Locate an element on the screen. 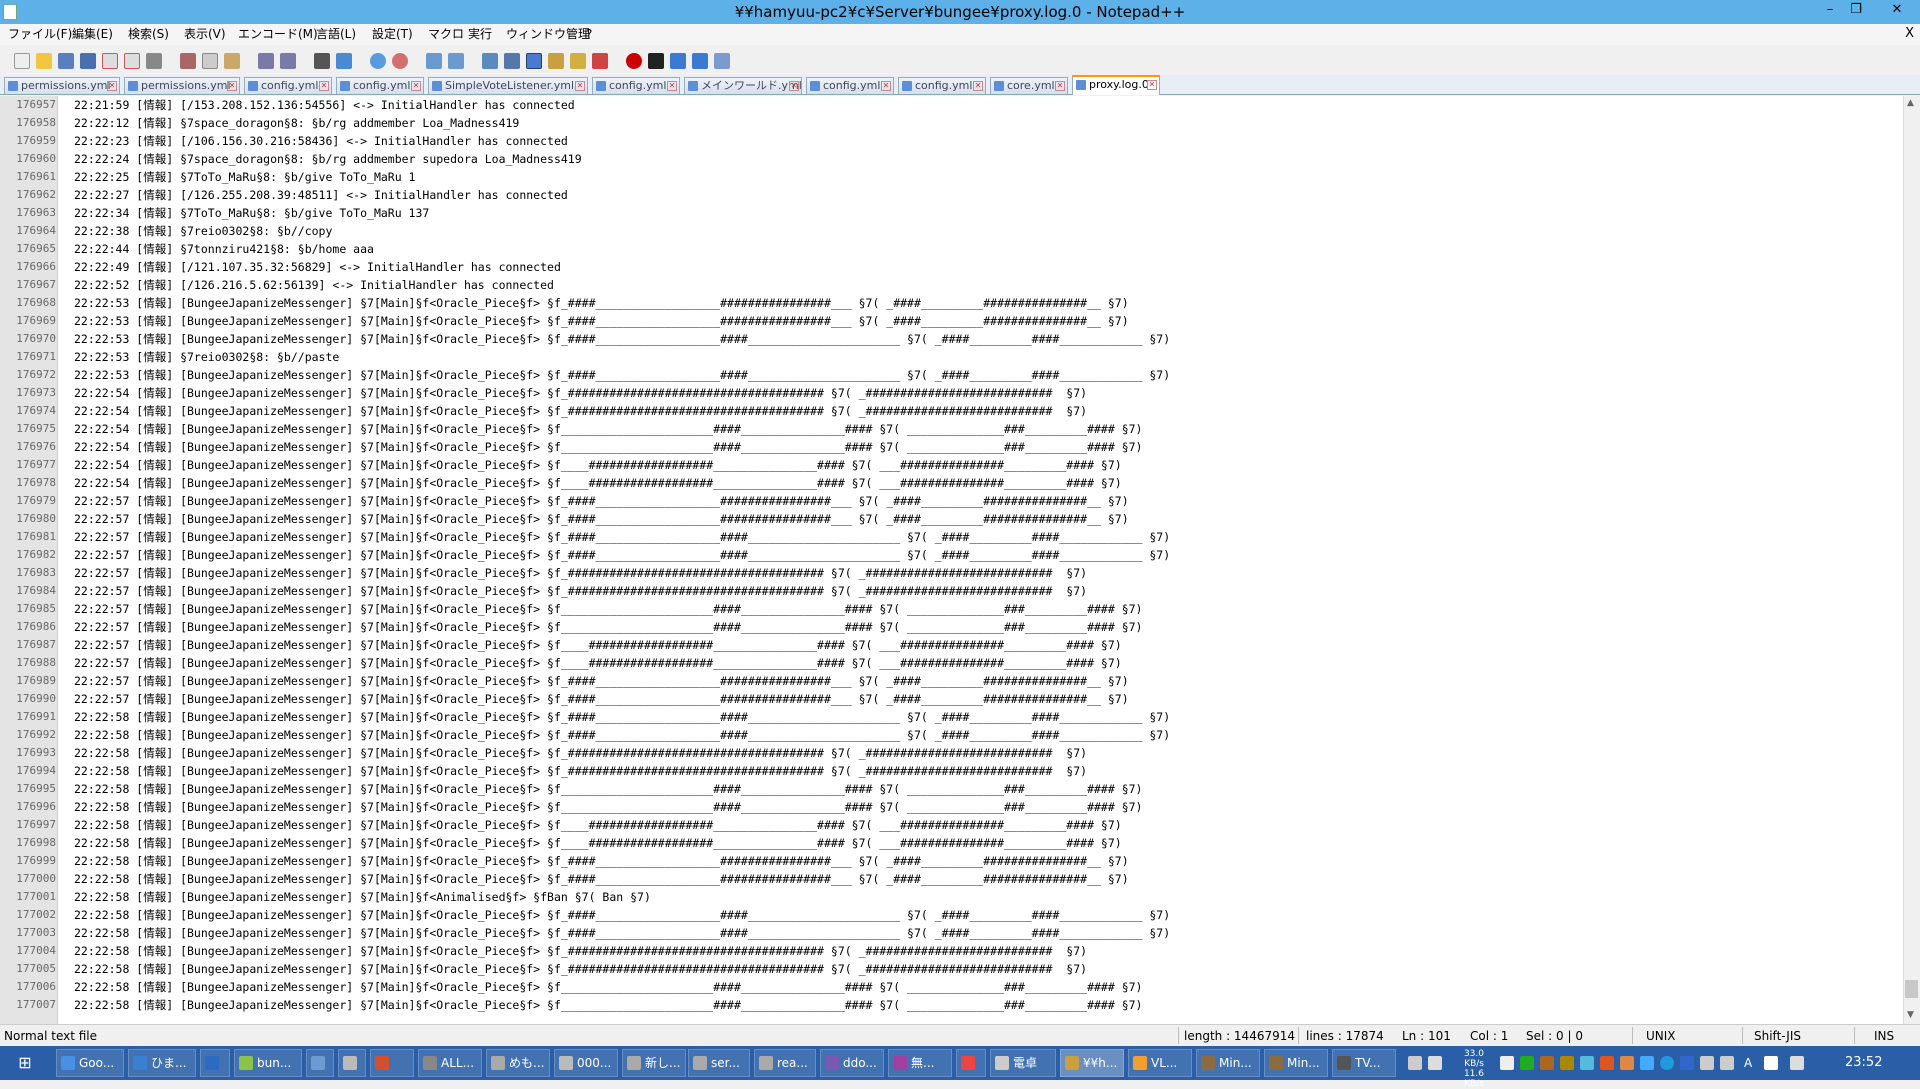 The height and width of the screenshot is (1089, 1920). paste-icon is located at coordinates (232, 61).